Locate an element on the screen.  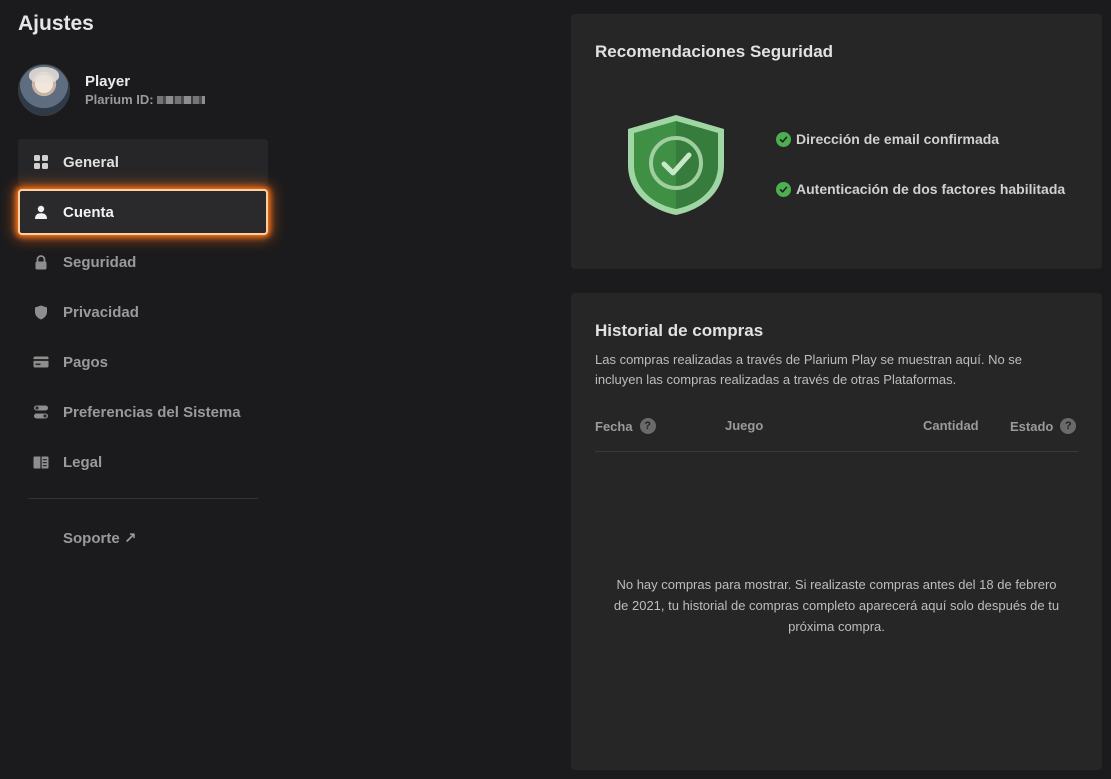
shield-icon is located at coordinates (41, 312).